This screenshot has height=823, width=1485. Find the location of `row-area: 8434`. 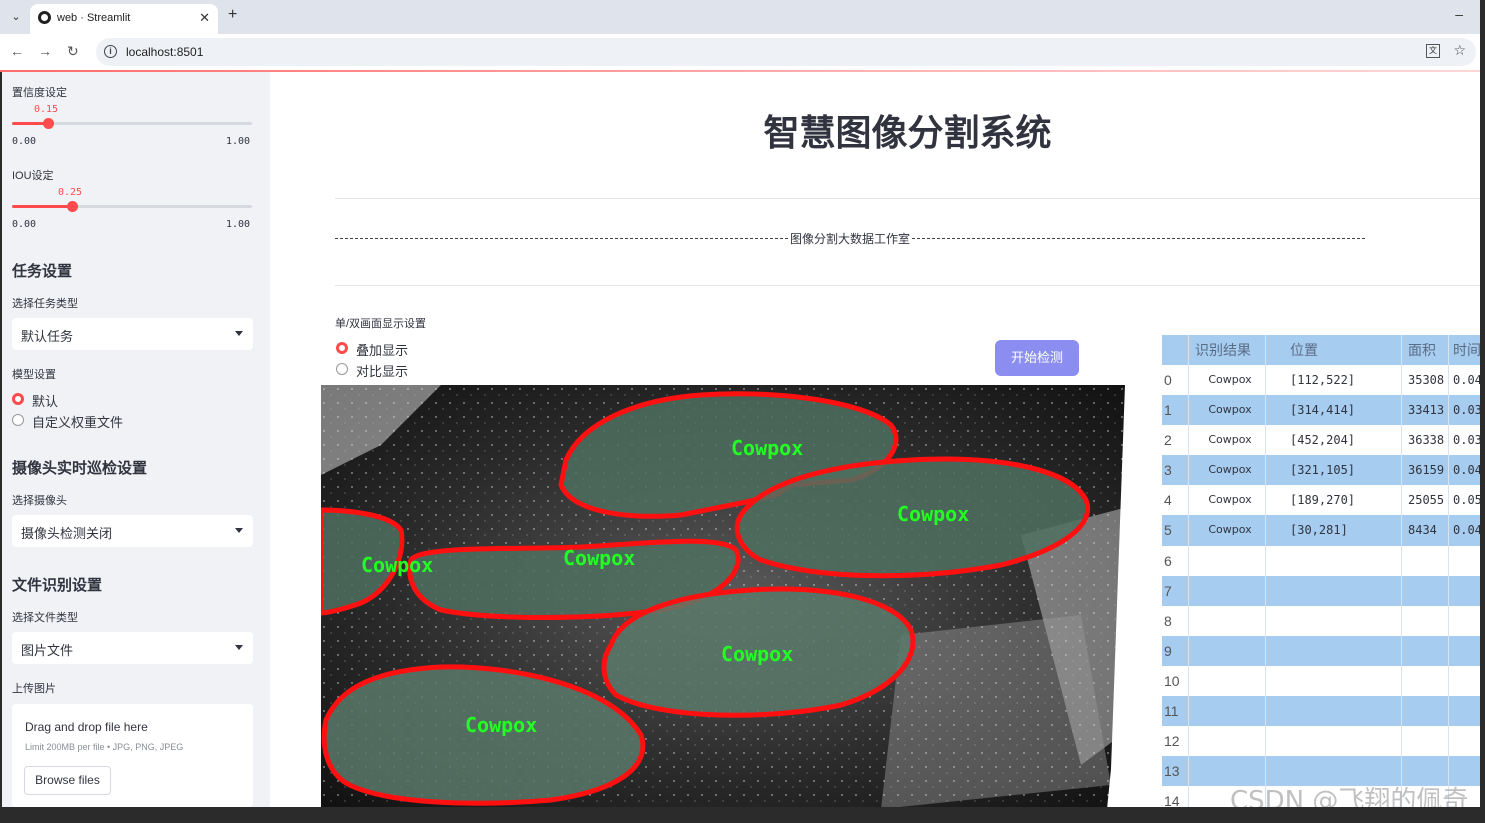

row-area: 8434 is located at coordinates (1424, 530).